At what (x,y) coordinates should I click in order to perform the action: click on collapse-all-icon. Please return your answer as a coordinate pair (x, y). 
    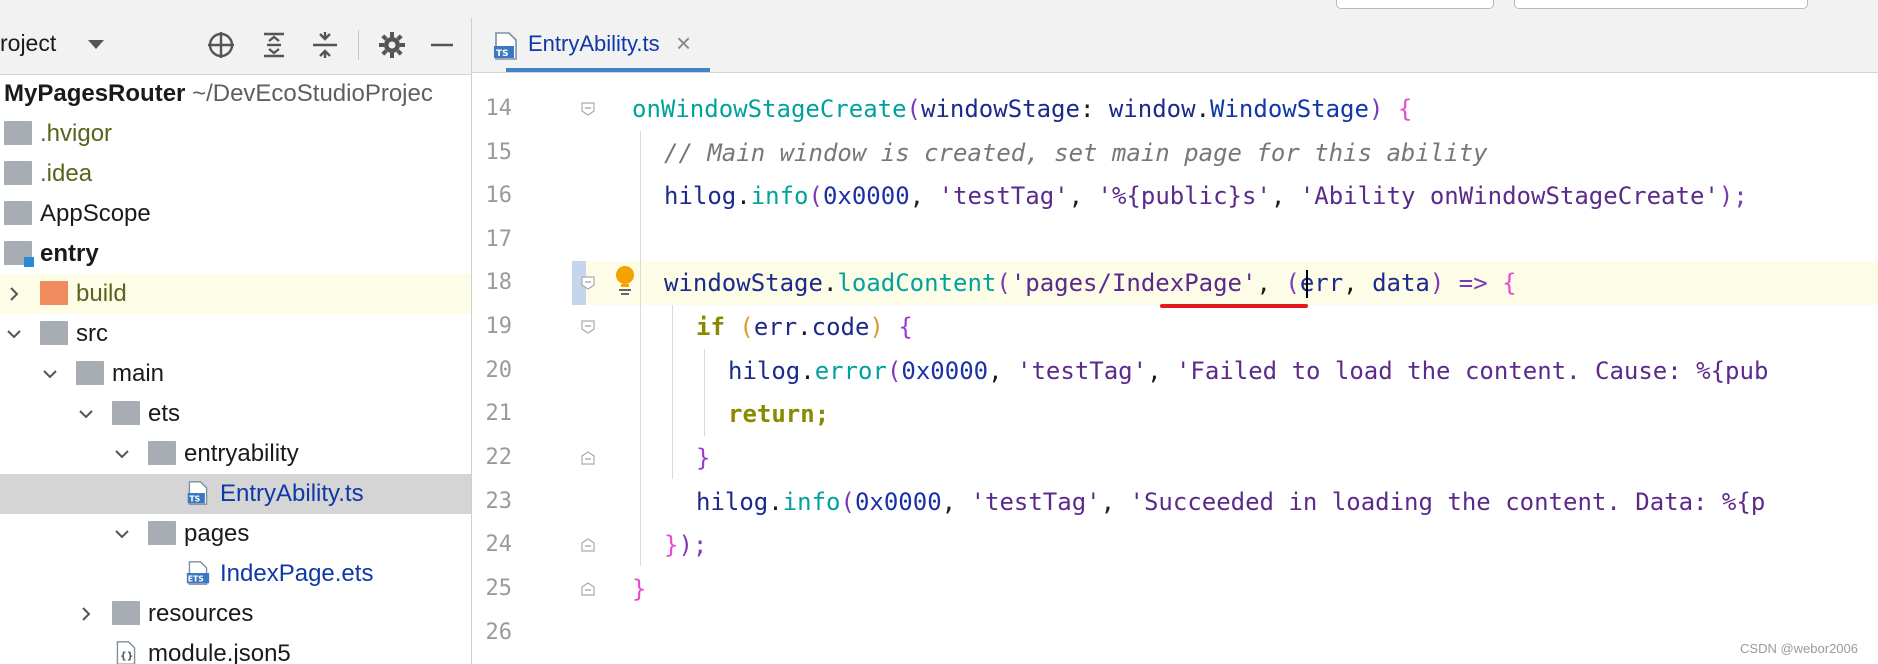
    Looking at the image, I should click on (325, 45).